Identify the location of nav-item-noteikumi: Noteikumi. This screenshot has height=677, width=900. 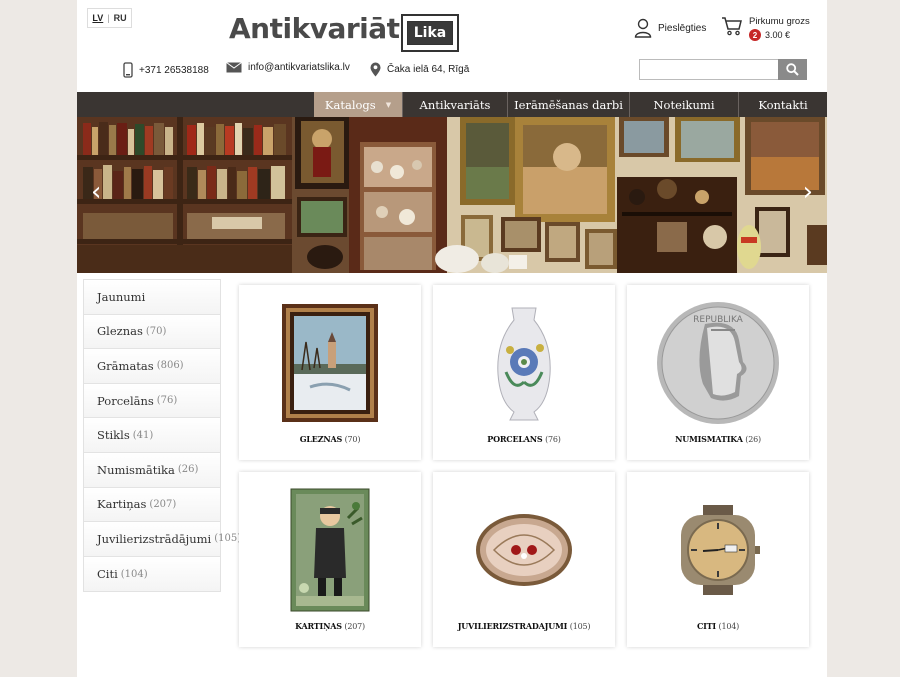
(683, 104).